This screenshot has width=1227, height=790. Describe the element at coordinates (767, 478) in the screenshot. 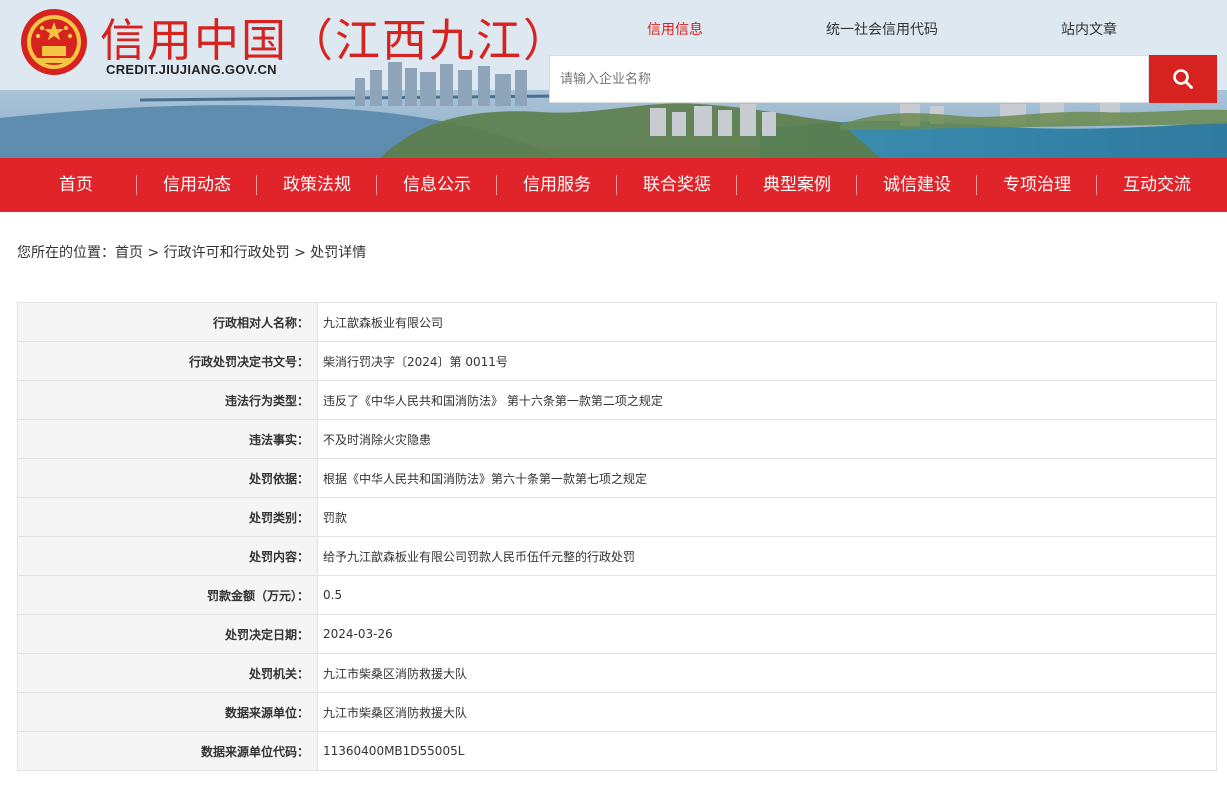

I see `field-value: 根据《中华人民共和国消防法》第六十条第一款第七项之规定` at that location.